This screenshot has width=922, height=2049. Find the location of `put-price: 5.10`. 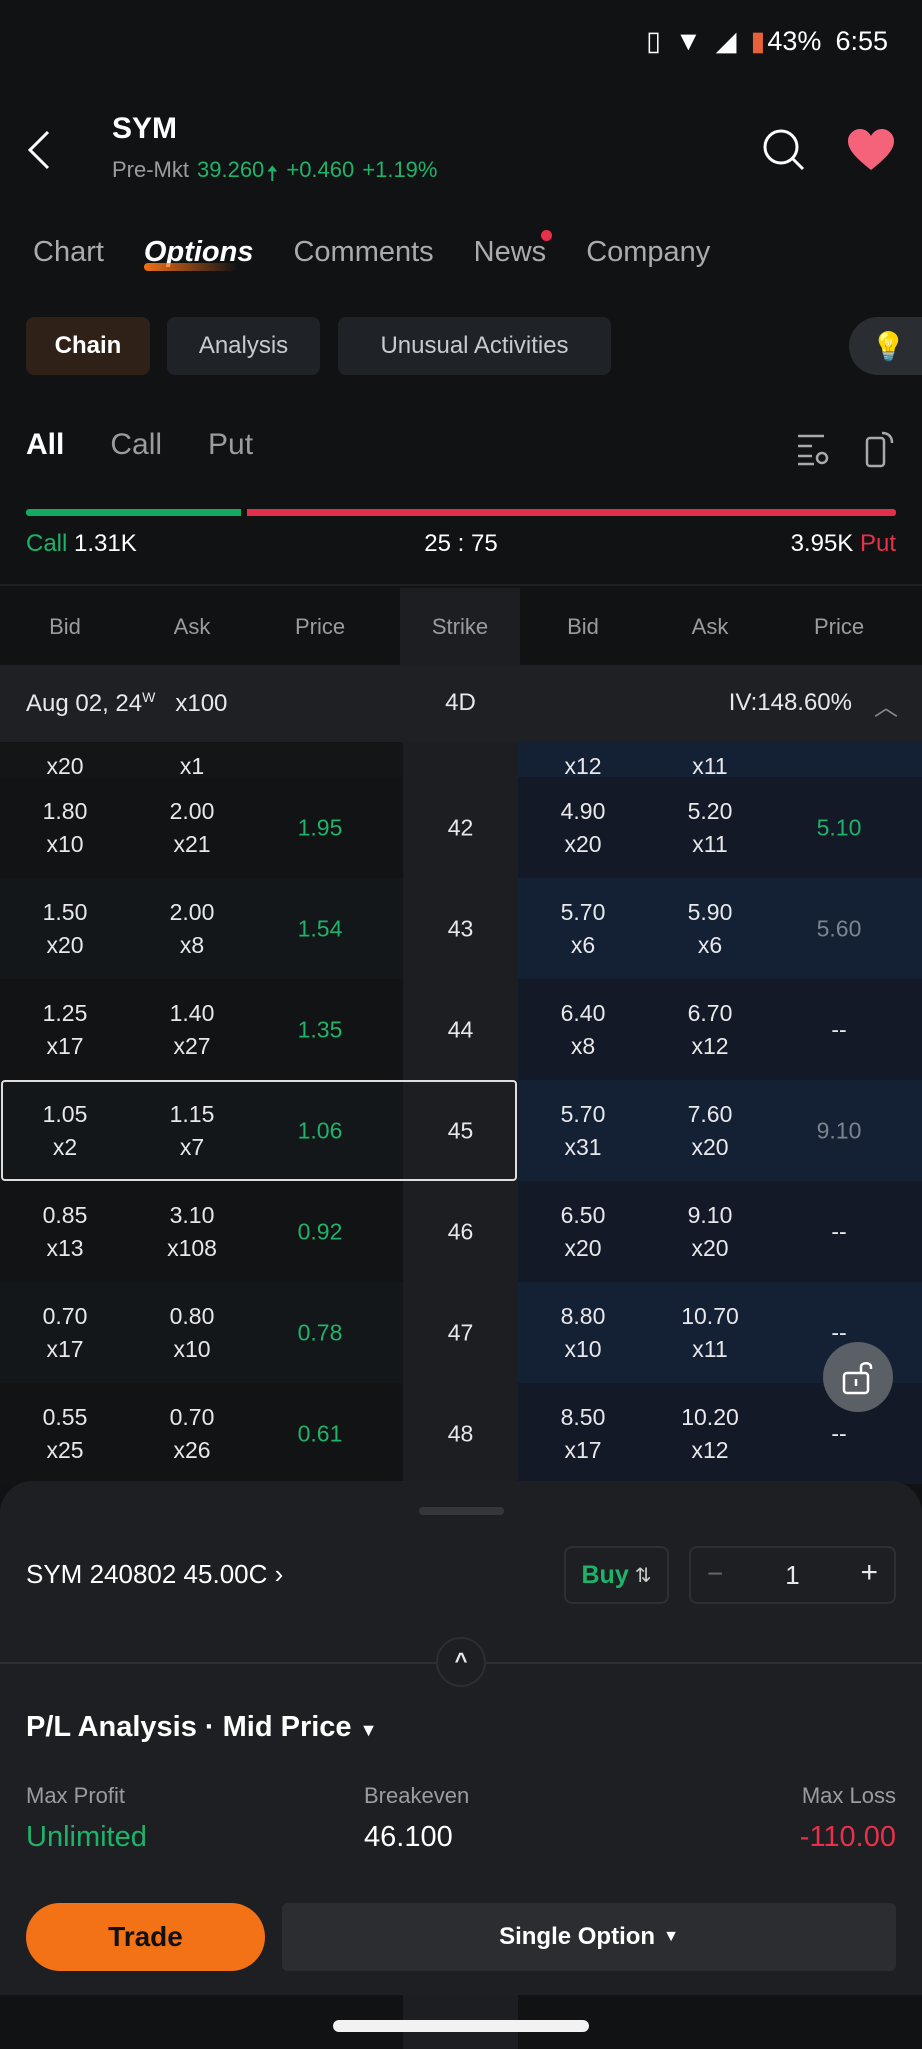

put-price: 5.10 is located at coordinates (839, 827).